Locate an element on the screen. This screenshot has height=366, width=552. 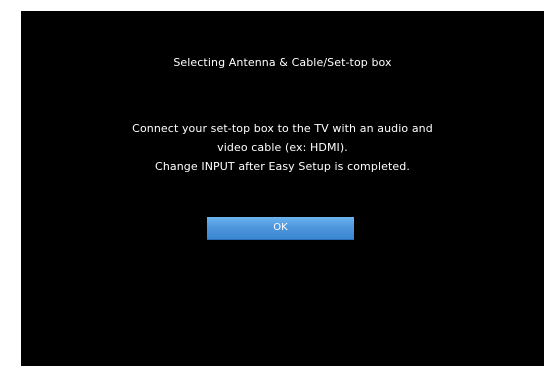
dialog-title: Selecting Antenna & Cable/Set-top box is located at coordinates (282, 62).